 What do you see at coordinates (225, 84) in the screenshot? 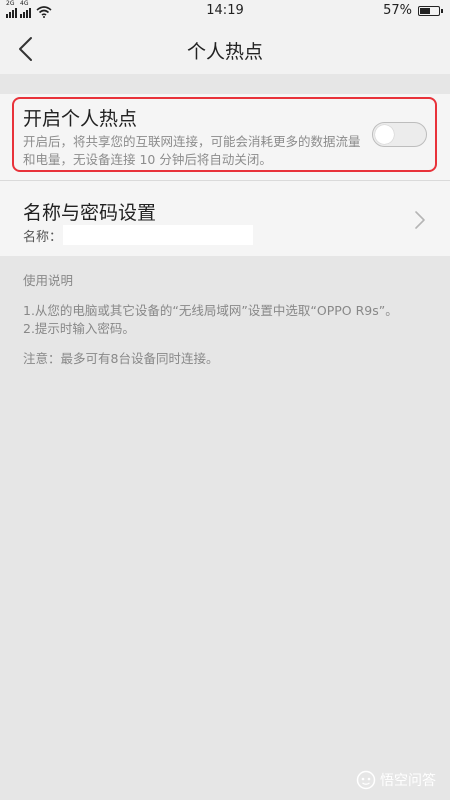
I see `section-gap` at bounding box center [225, 84].